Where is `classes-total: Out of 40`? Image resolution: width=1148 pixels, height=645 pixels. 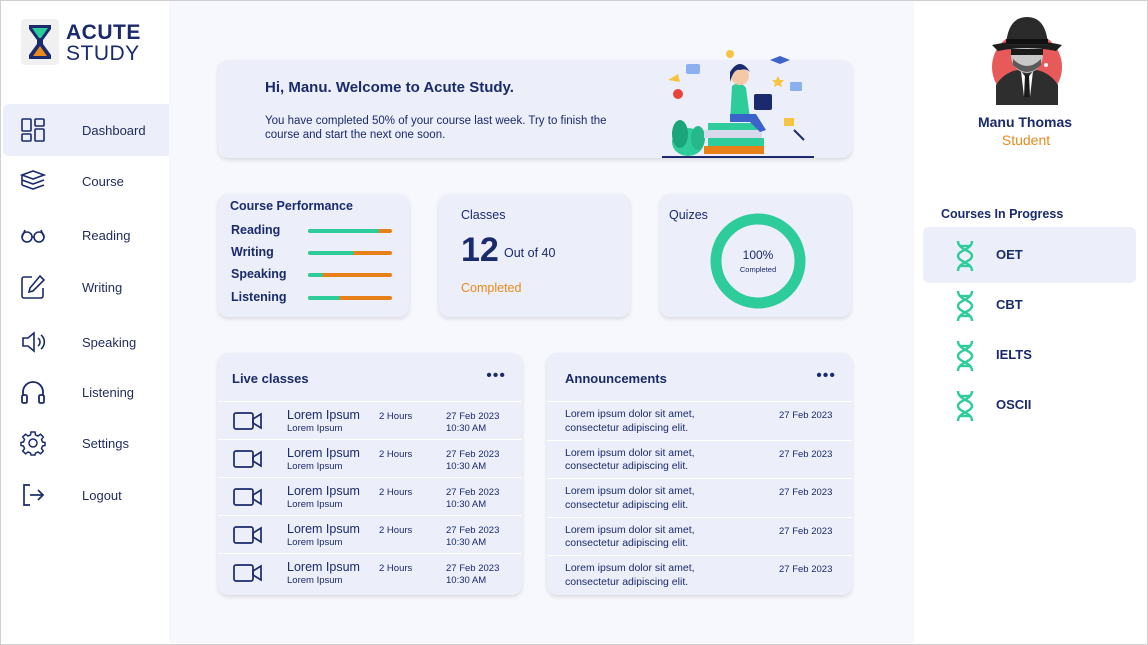
classes-total: Out of 40 is located at coordinates (530, 253).